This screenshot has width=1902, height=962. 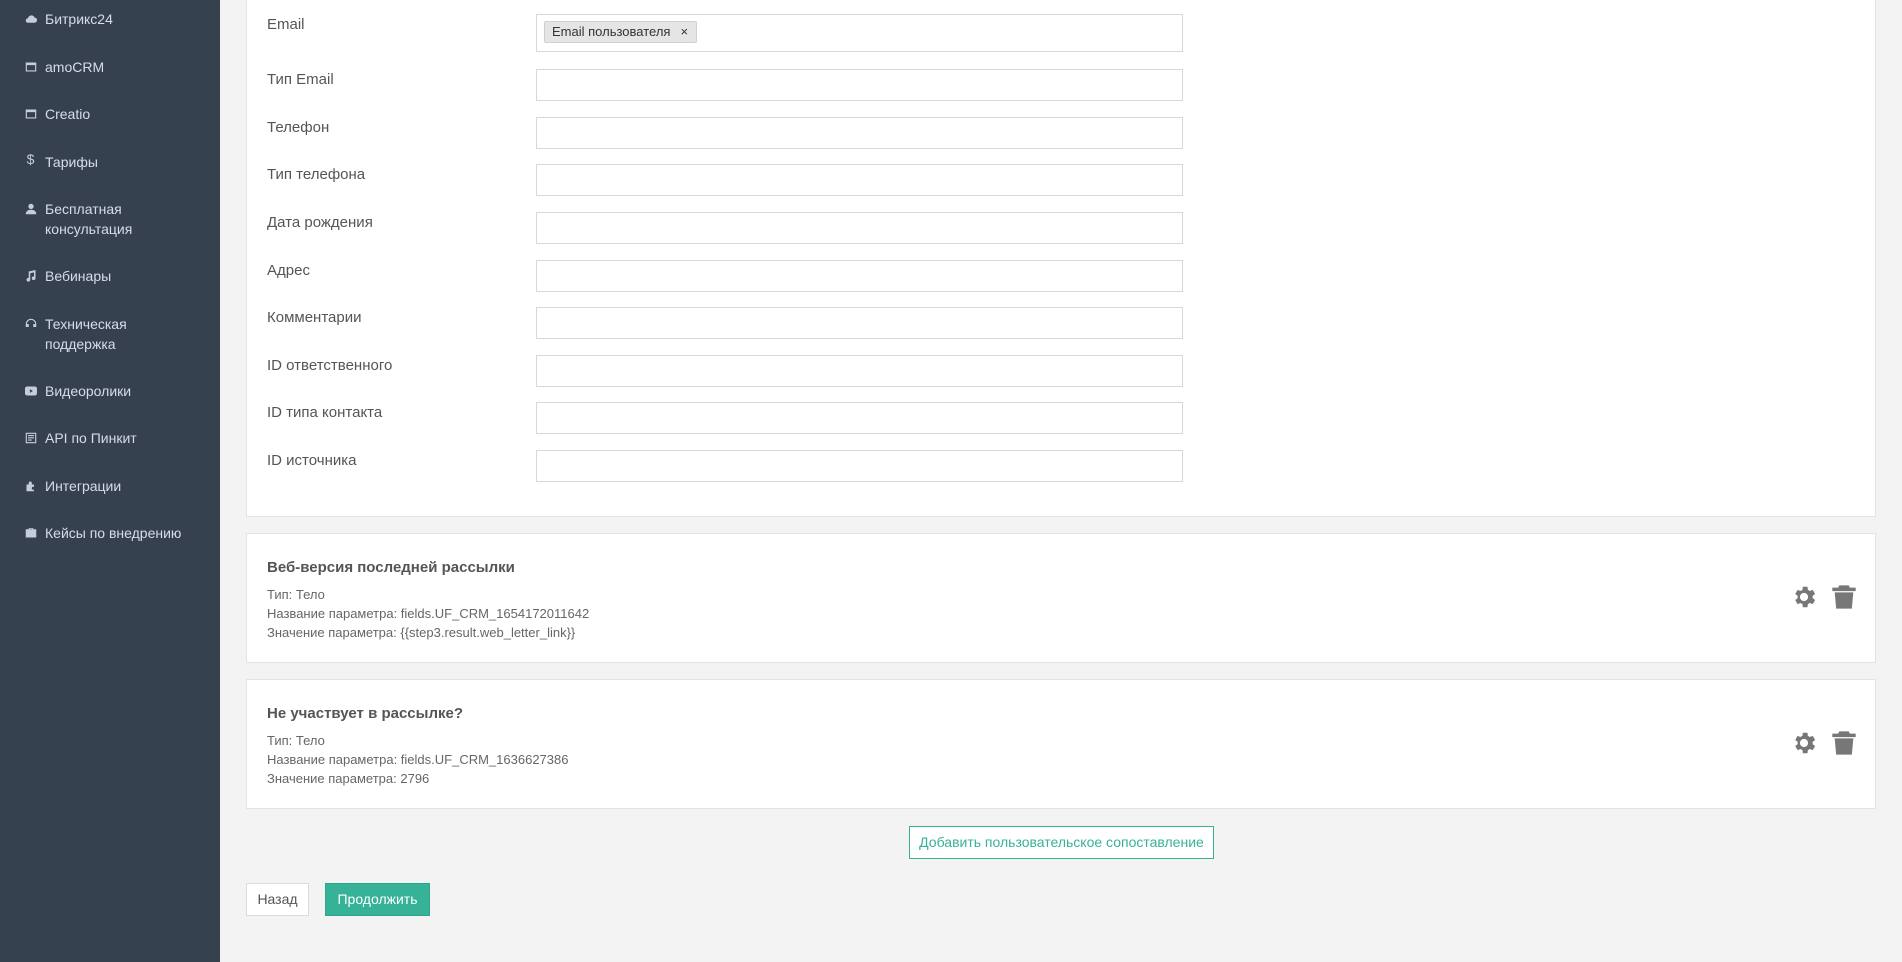 What do you see at coordinates (859, 85) in the screenshot?
I see `email-type-input` at bounding box center [859, 85].